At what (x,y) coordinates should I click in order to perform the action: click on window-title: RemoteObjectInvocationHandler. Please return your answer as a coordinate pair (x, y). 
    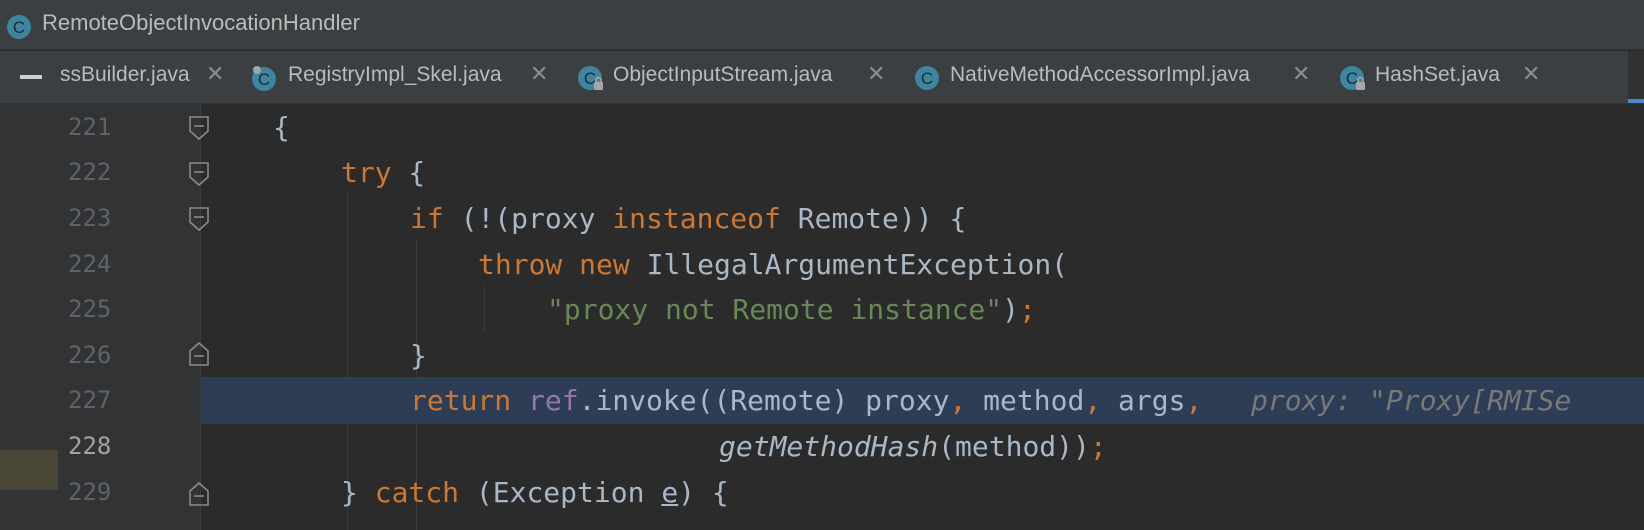
    Looking at the image, I should click on (201, 22).